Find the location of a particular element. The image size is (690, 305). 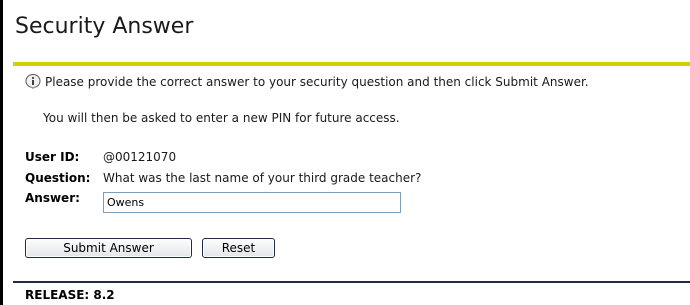

info-icon is located at coordinates (33, 82).